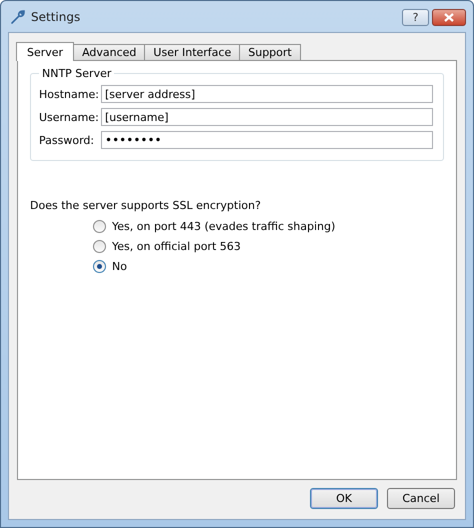  I want to click on ok-button: OK, so click(344, 498).